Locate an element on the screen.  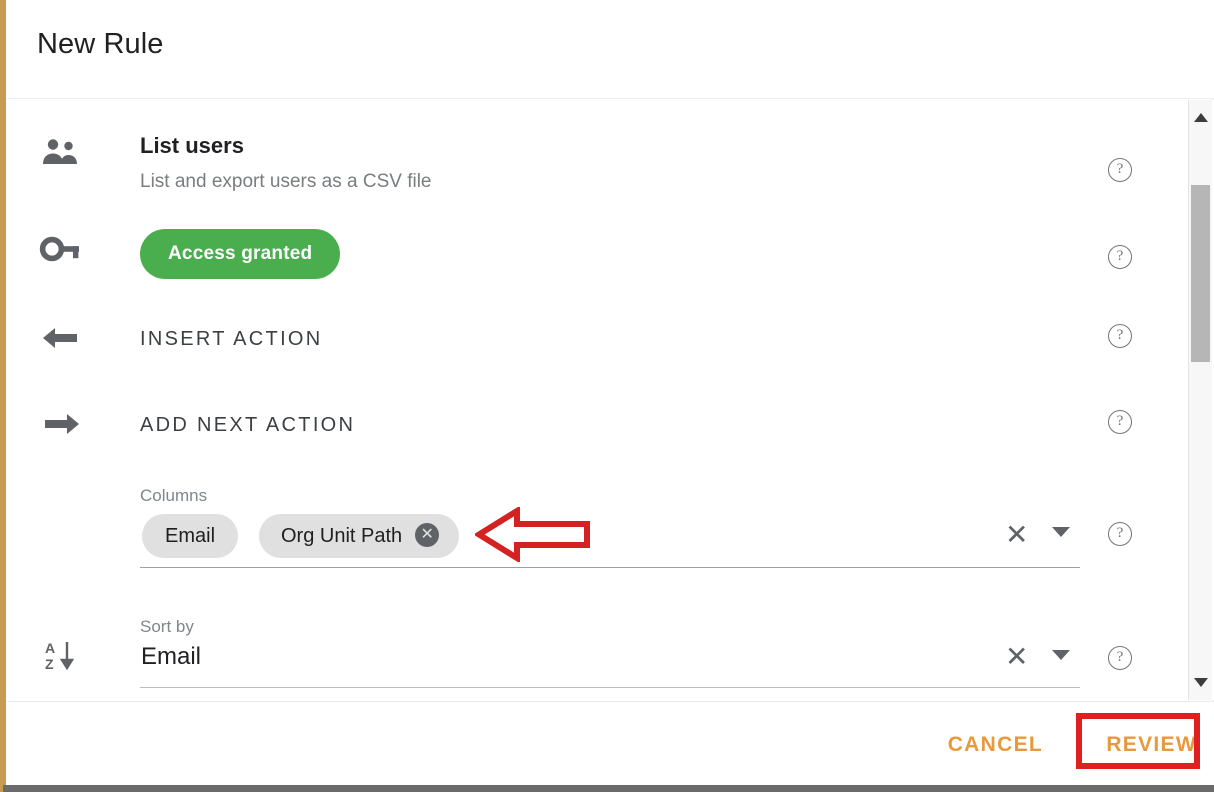
dialog-footer: CANCEL REVIEW is located at coordinates (610, 743).